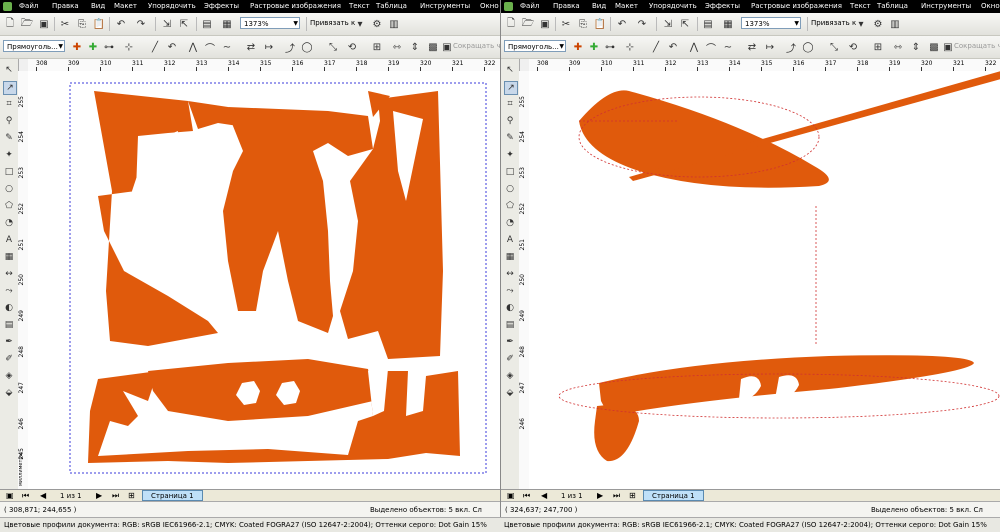  I want to click on open-icon: 🗁, so click(528, 24).